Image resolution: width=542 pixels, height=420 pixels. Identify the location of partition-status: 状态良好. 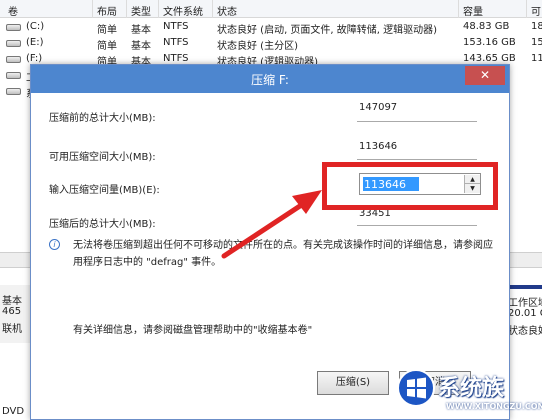
(525, 331).